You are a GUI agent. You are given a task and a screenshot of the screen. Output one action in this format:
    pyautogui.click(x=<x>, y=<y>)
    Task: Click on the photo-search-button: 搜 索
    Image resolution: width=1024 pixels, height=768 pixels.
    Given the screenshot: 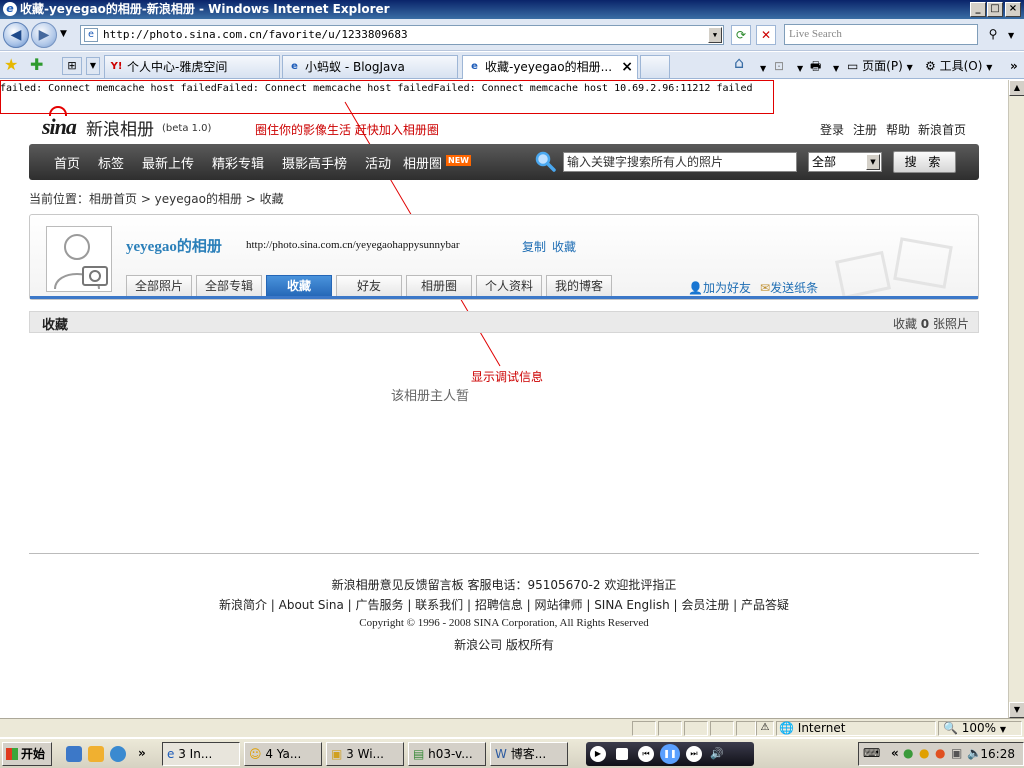 What is the action you would take?
    pyautogui.click(x=924, y=162)
    